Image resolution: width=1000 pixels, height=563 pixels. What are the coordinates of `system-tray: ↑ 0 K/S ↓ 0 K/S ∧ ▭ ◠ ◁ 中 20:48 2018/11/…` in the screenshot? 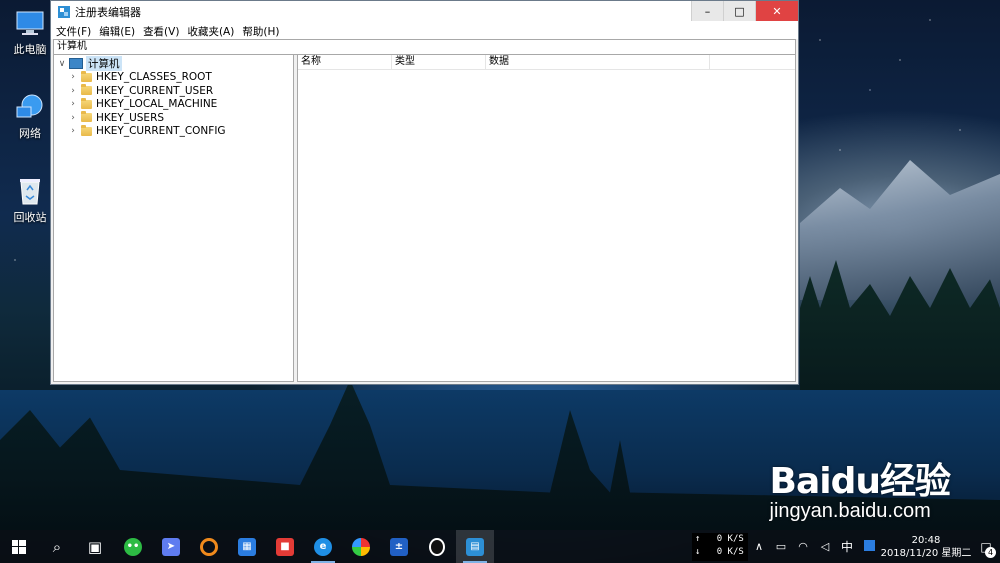 It's located at (846, 546).